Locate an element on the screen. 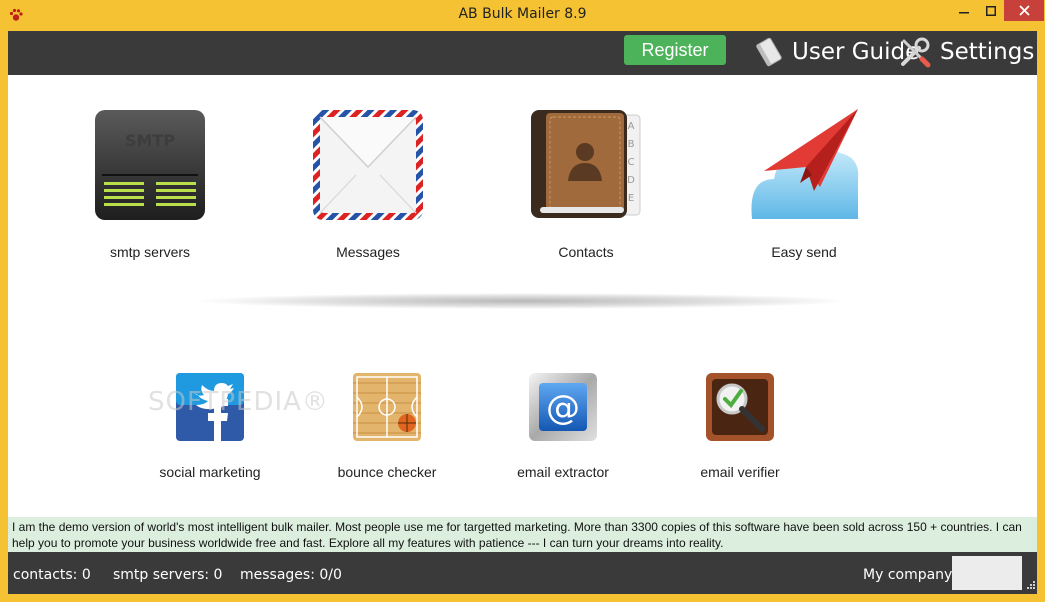  bounce-checker-tile: bounce checker is located at coordinates (387, 428).